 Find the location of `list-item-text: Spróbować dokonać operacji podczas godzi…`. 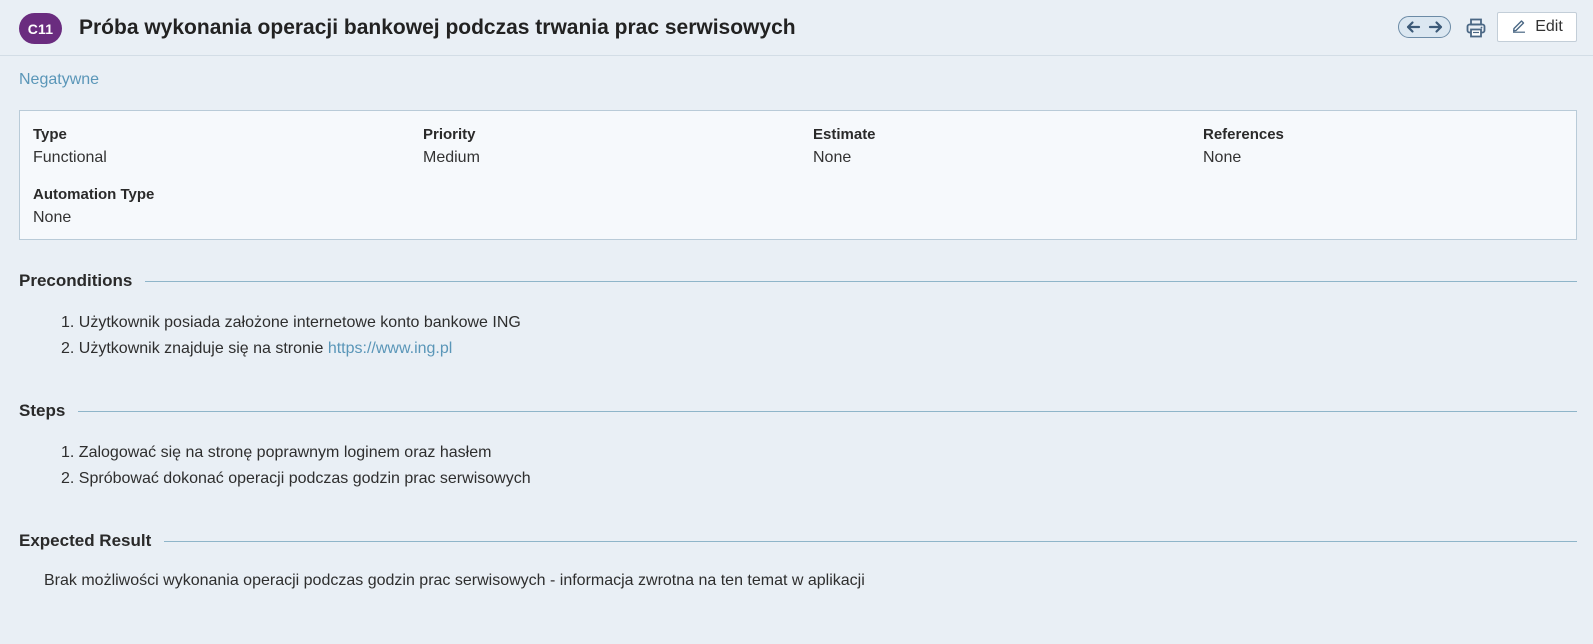

list-item-text: Spróbować dokonać operacji podczas godzi… is located at coordinates (304, 478).